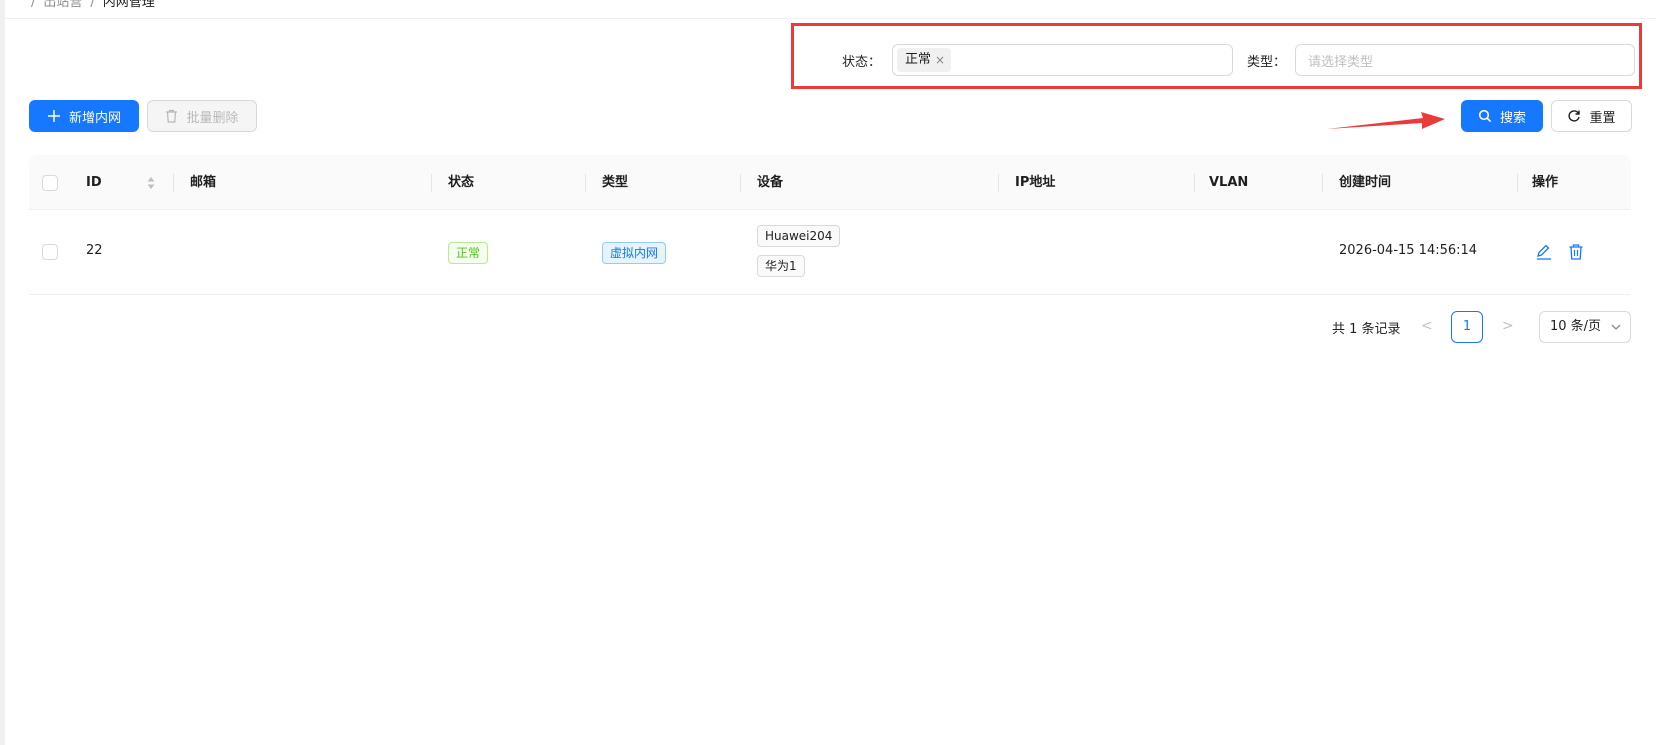 This screenshot has height=745, width=1656. I want to click on column-header-actions: 操作, so click(1545, 182).